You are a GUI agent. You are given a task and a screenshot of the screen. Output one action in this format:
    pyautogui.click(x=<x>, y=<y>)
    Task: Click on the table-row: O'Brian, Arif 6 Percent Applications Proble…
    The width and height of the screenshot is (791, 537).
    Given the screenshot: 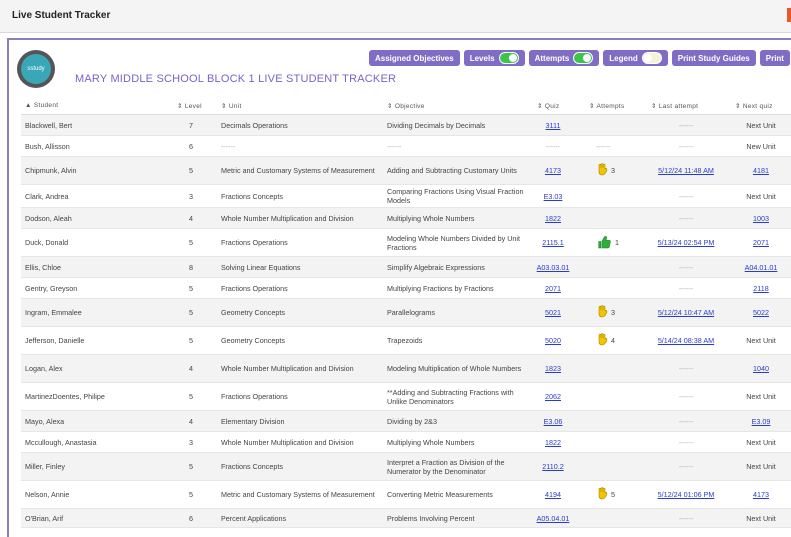 What is the action you would take?
    pyautogui.click(x=406, y=518)
    